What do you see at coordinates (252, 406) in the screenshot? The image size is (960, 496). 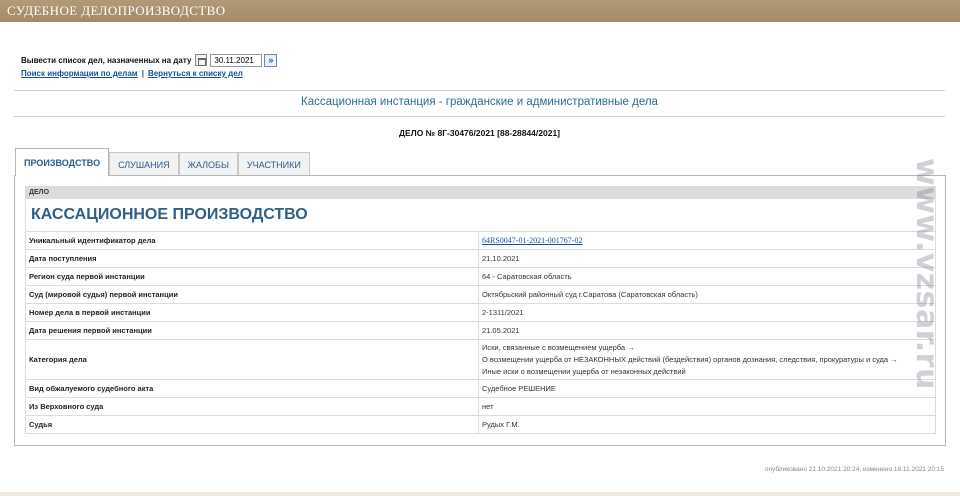 I see `row-label: Из Верховного суда` at bounding box center [252, 406].